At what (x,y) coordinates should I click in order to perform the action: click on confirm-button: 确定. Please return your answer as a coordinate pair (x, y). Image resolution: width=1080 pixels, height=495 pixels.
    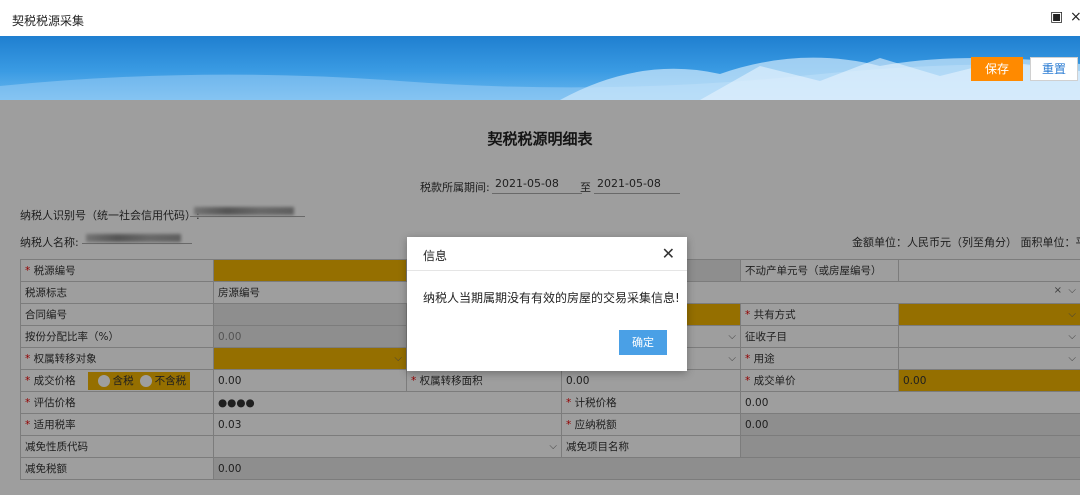
    Looking at the image, I should click on (643, 342).